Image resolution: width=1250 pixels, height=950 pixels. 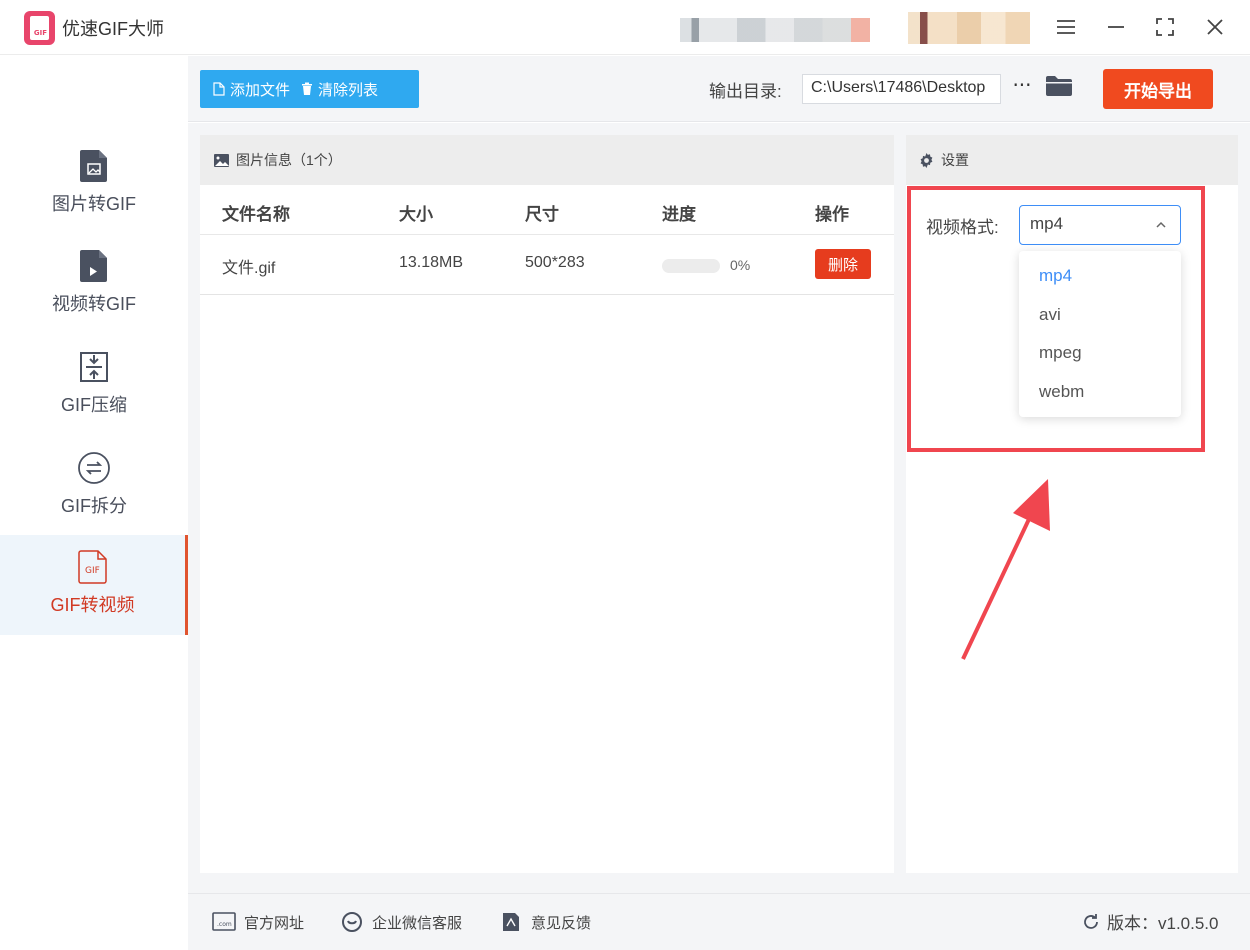 What do you see at coordinates (1091, 921) in the screenshot?
I see `refresh-icon` at bounding box center [1091, 921].